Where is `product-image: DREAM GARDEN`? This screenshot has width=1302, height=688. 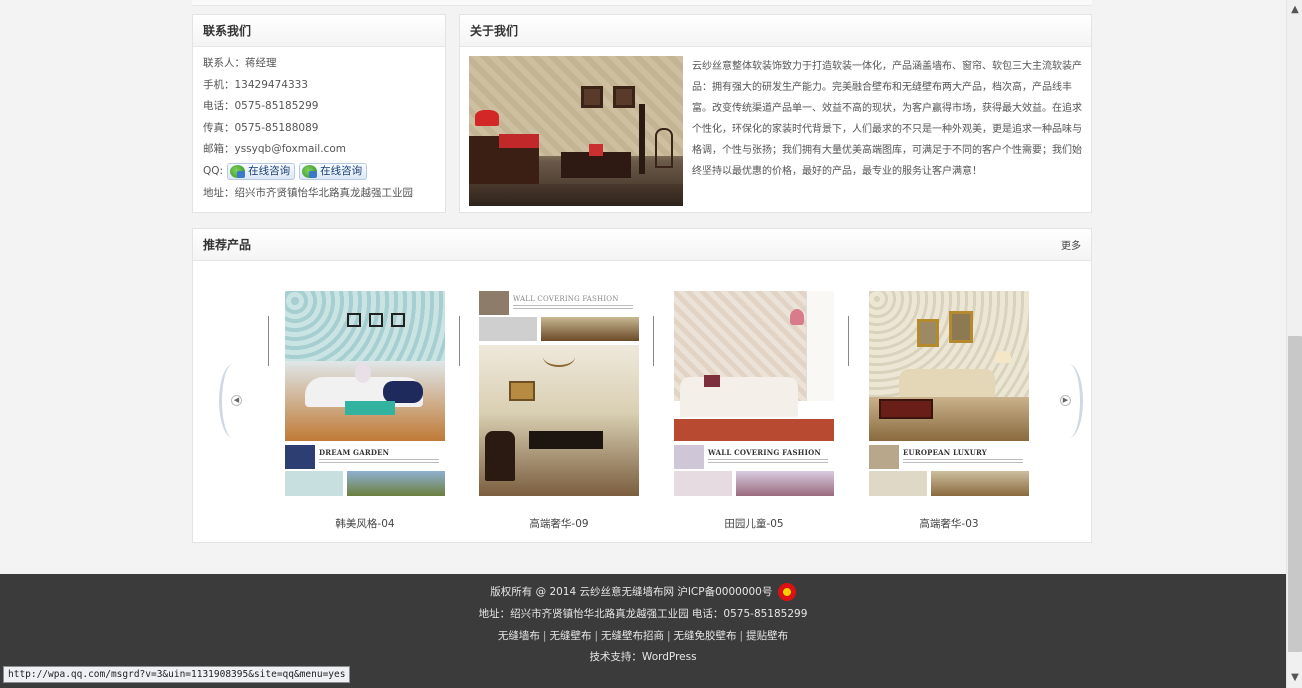 product-image: DREAM GARDEN is located at coordinates (365, 393).